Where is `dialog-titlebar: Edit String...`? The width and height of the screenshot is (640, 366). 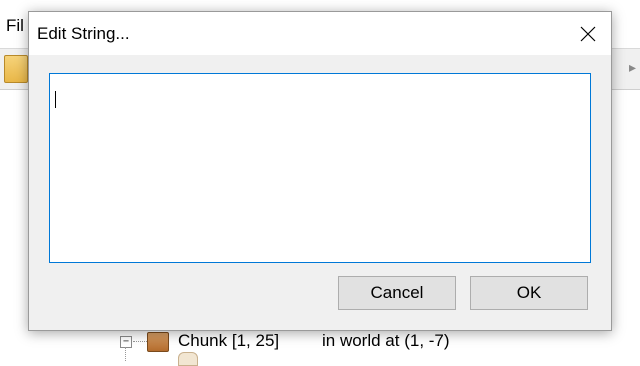 dialog-titlebar: Edit String... is located at coordinates (320, 33).